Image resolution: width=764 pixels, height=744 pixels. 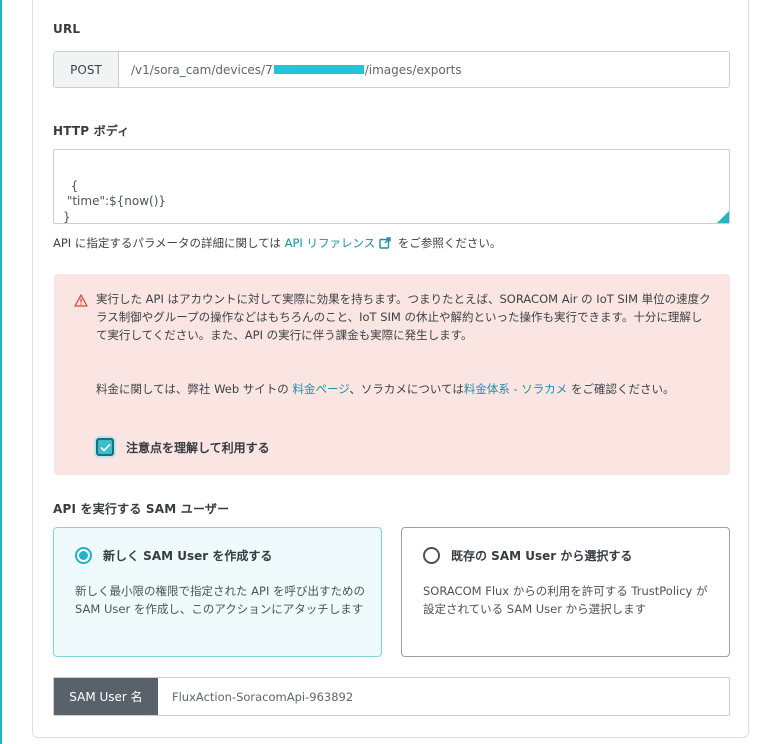 What do you see at coordinates (198, 447) in the screenshot?
I see `acknowledge-checkbox-label: 注意点を理解して利用する` at bounding box center [198, 447].